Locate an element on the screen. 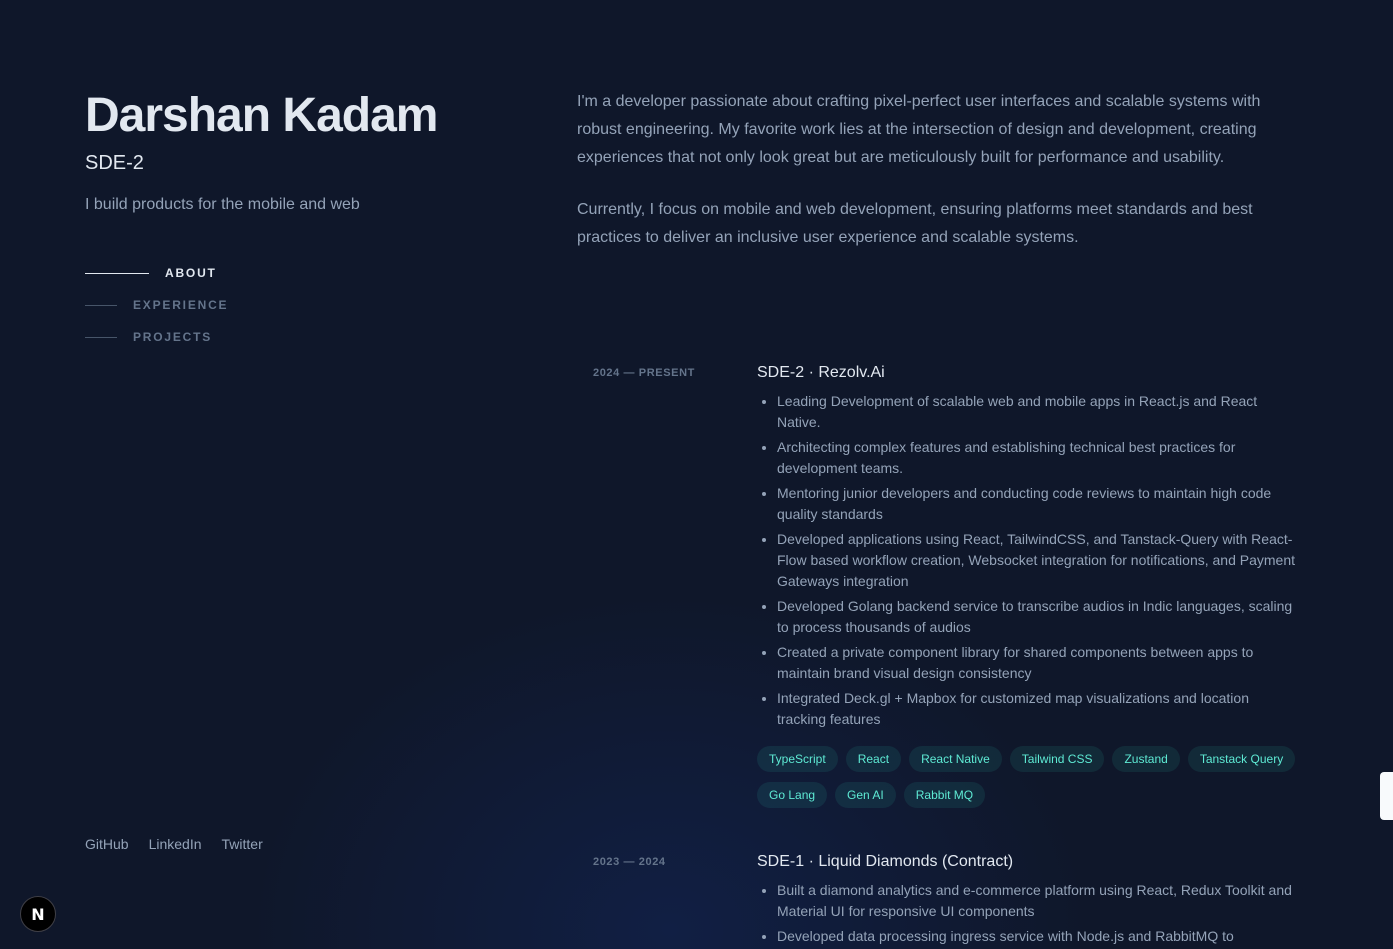  nav-item-label: EXPERIENCE is located at coordinates (181, 305).